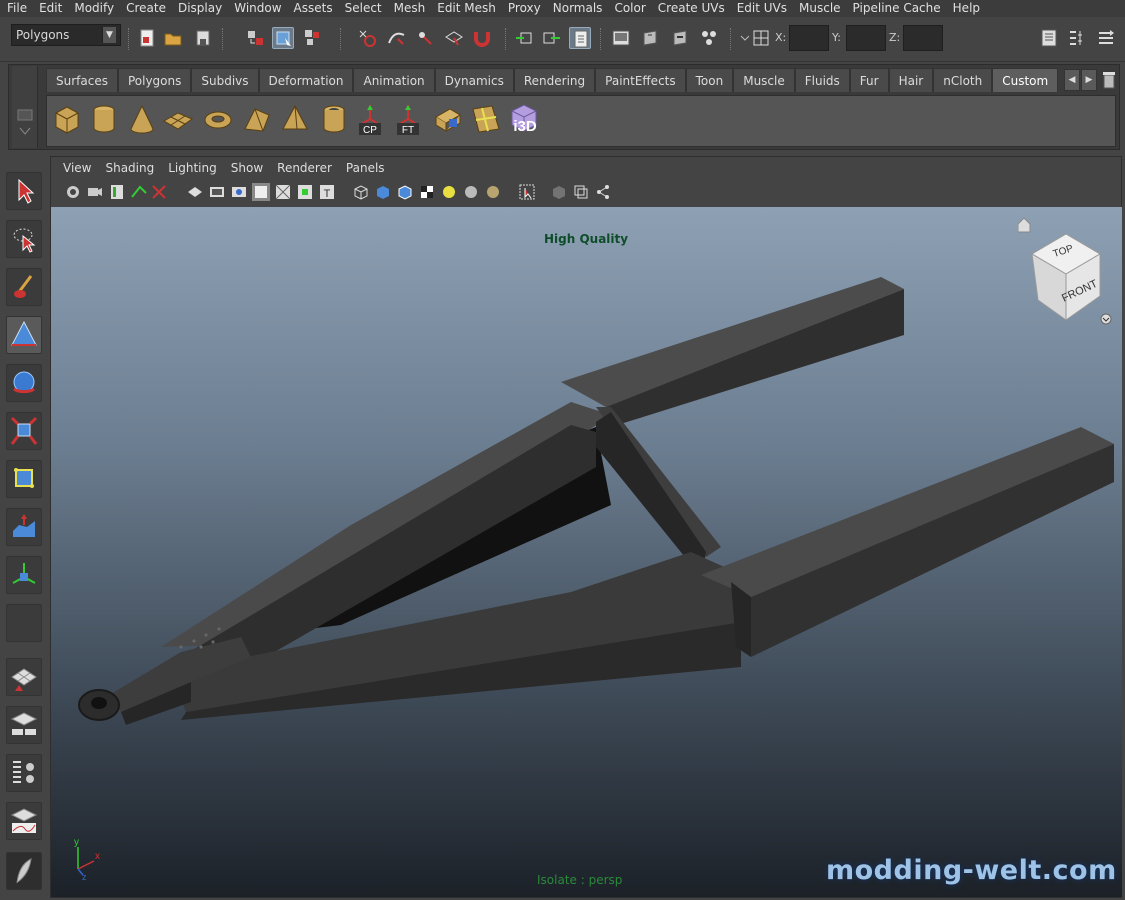 The height and width of the screenshot is (900, 1125). Describe the element at coordinates (397, 38) in the screenshot. I see `snap-to-curves-icon` at that location.